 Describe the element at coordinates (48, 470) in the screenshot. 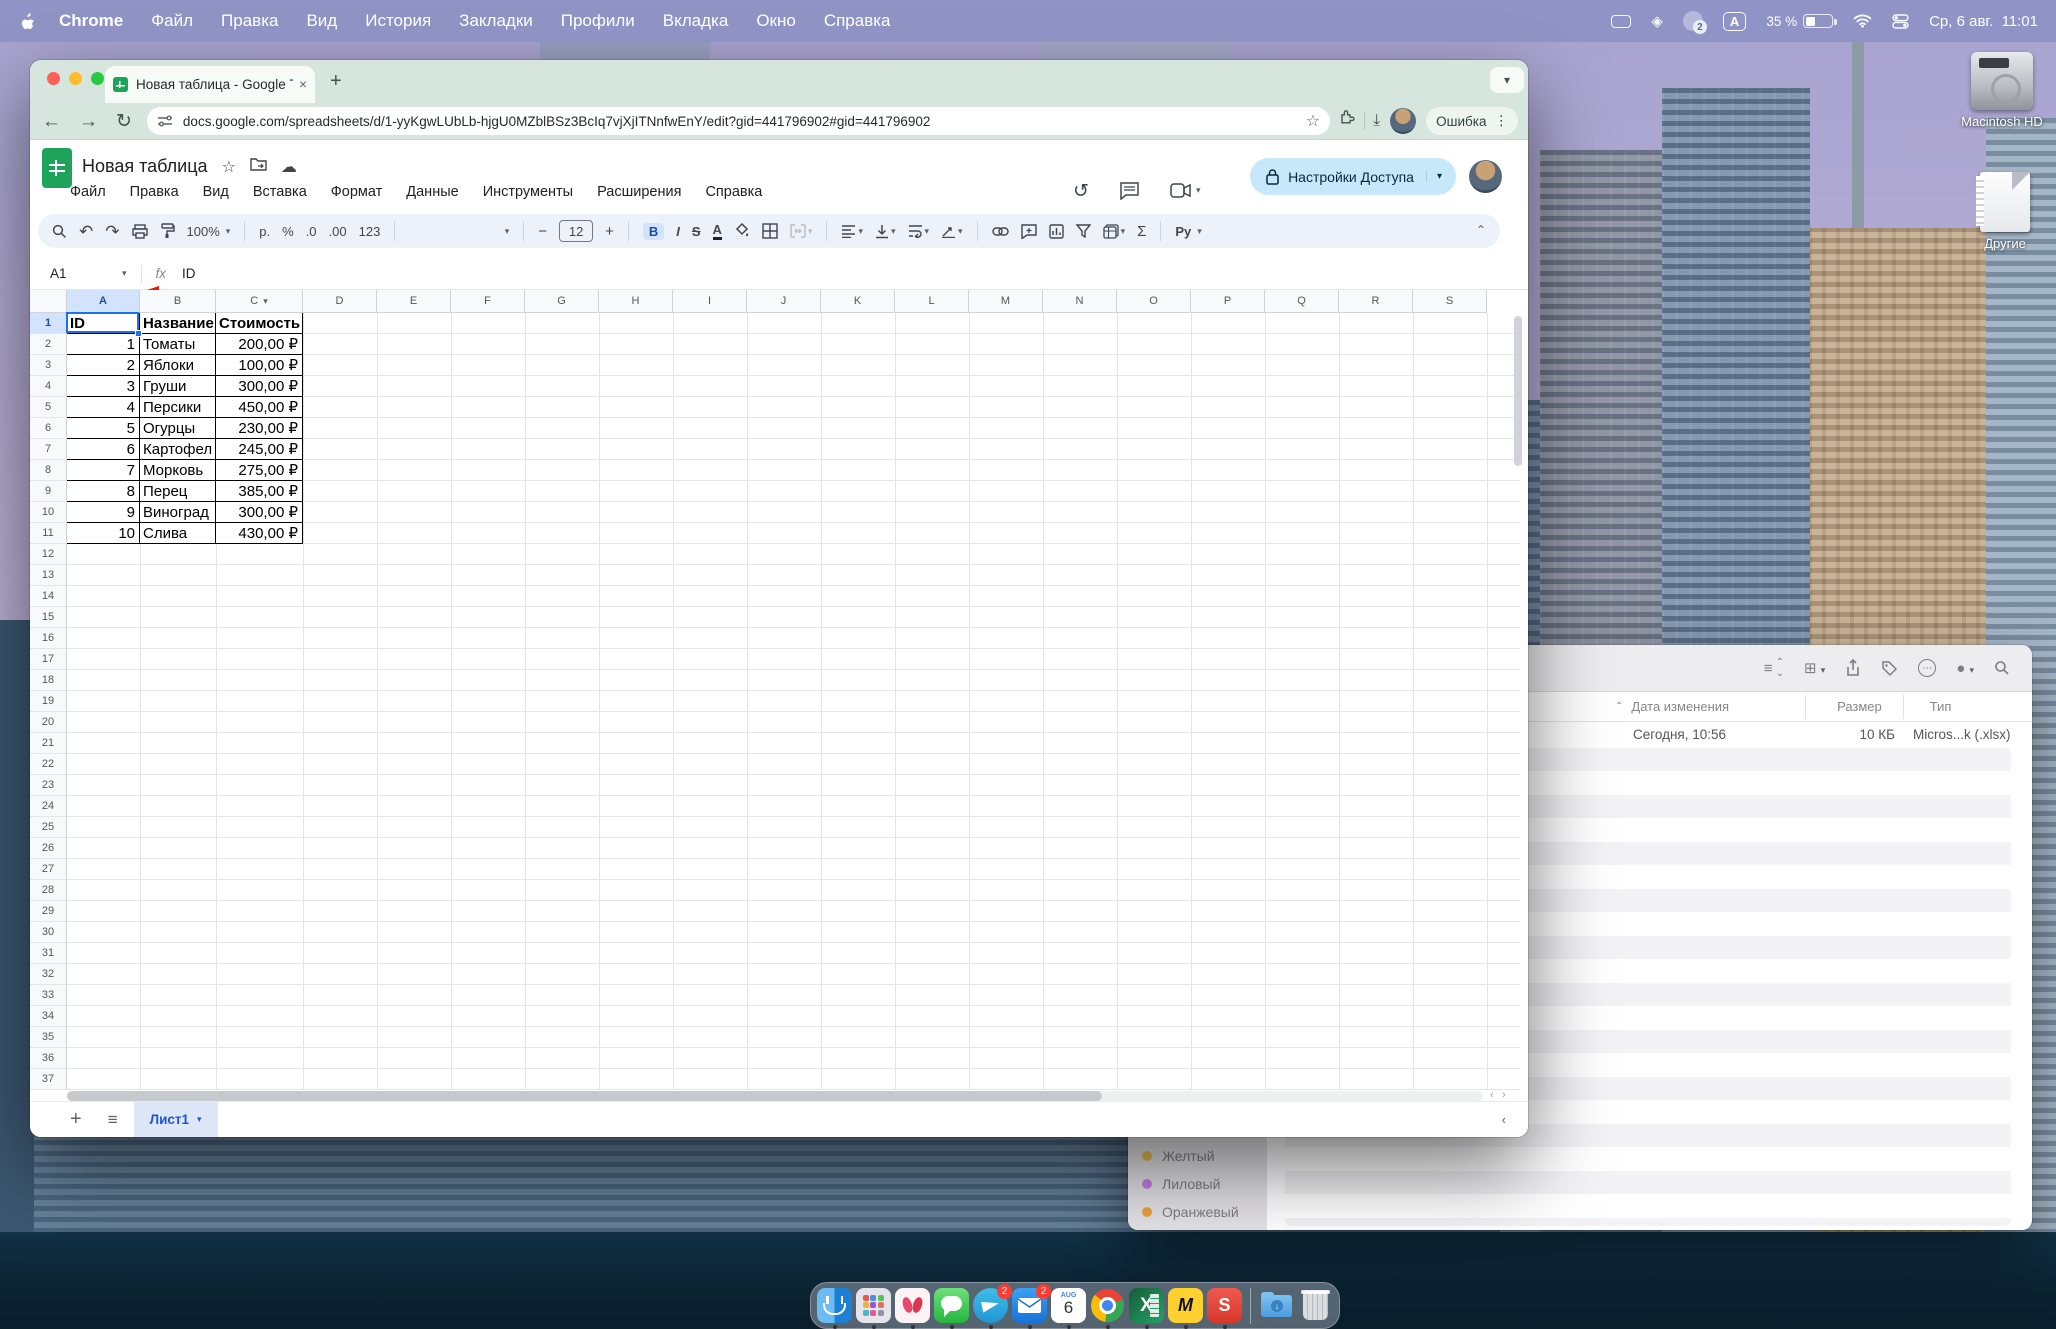

I see `row-header-8: 8` at that location.